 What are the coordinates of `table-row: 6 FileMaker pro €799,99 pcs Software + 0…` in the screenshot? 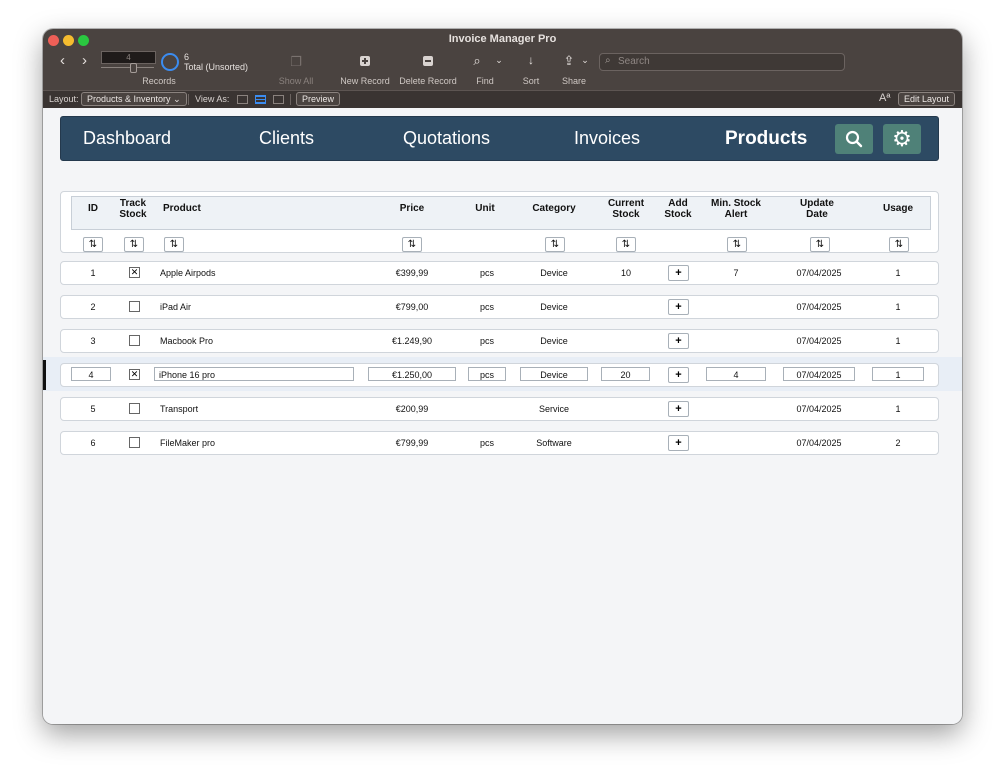 It's located at (499, 443).